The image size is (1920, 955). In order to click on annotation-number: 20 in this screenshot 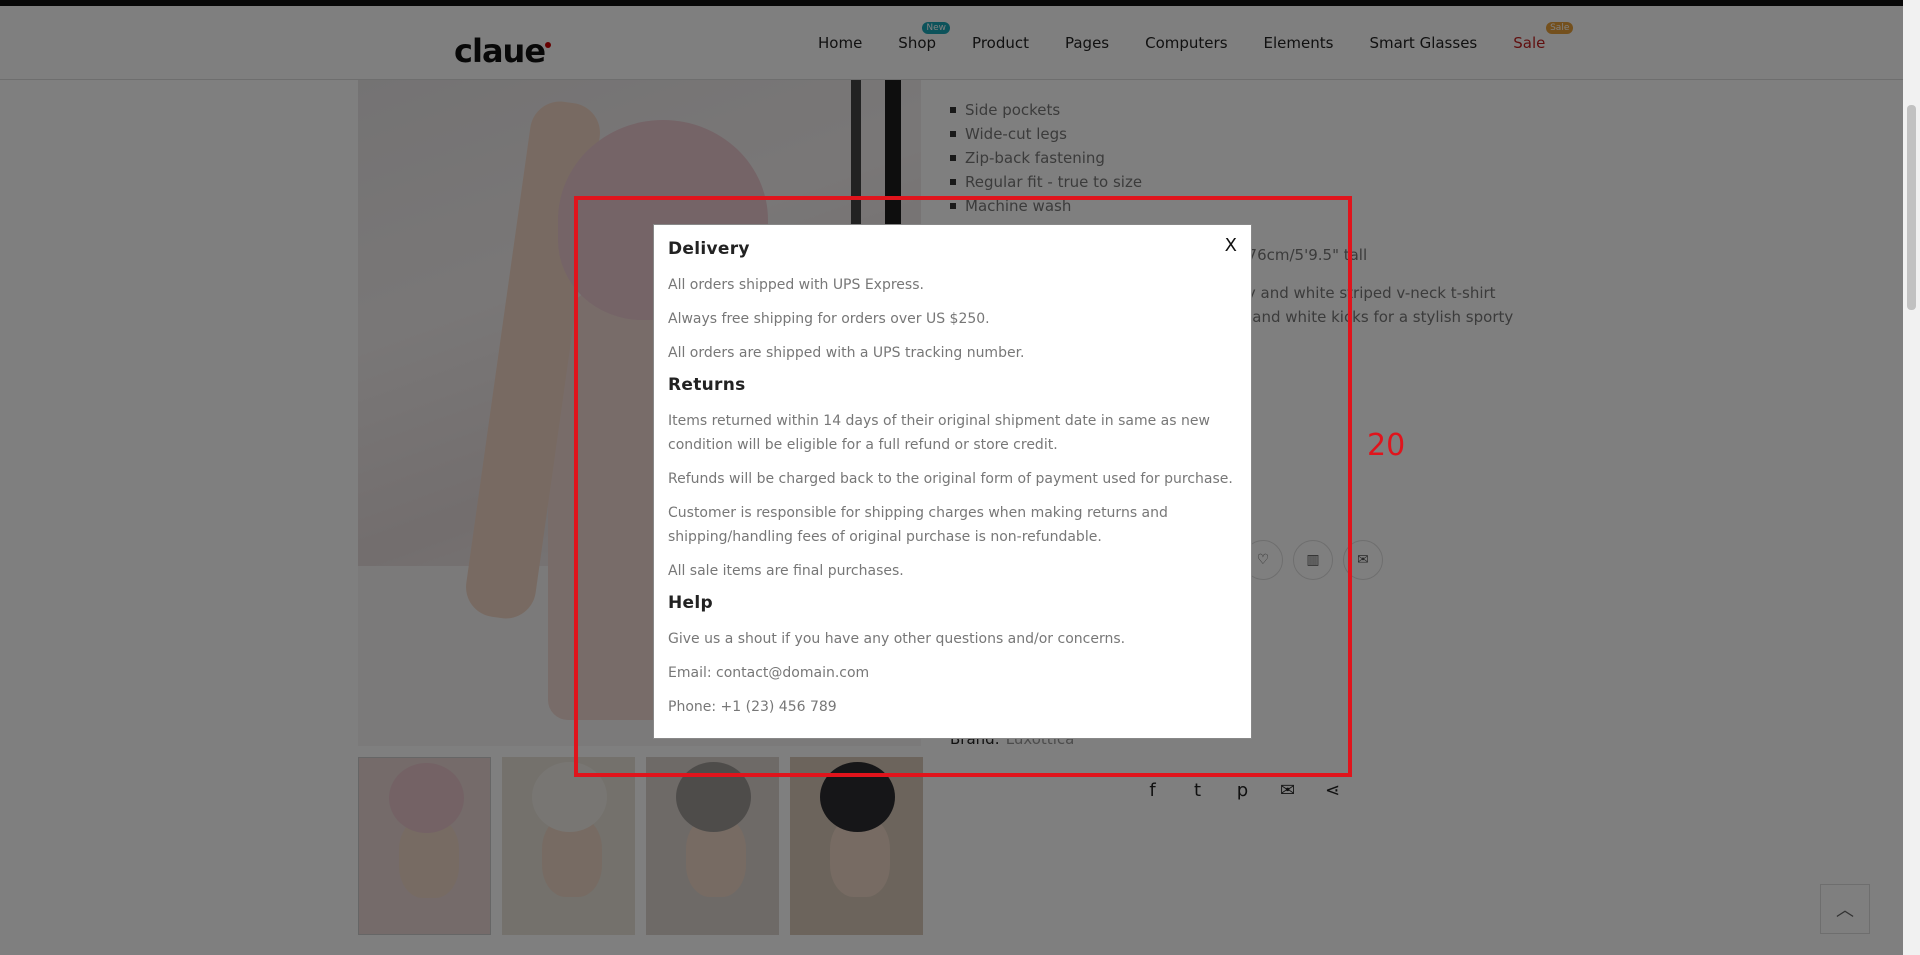, I will do `click(1386, 445)`.